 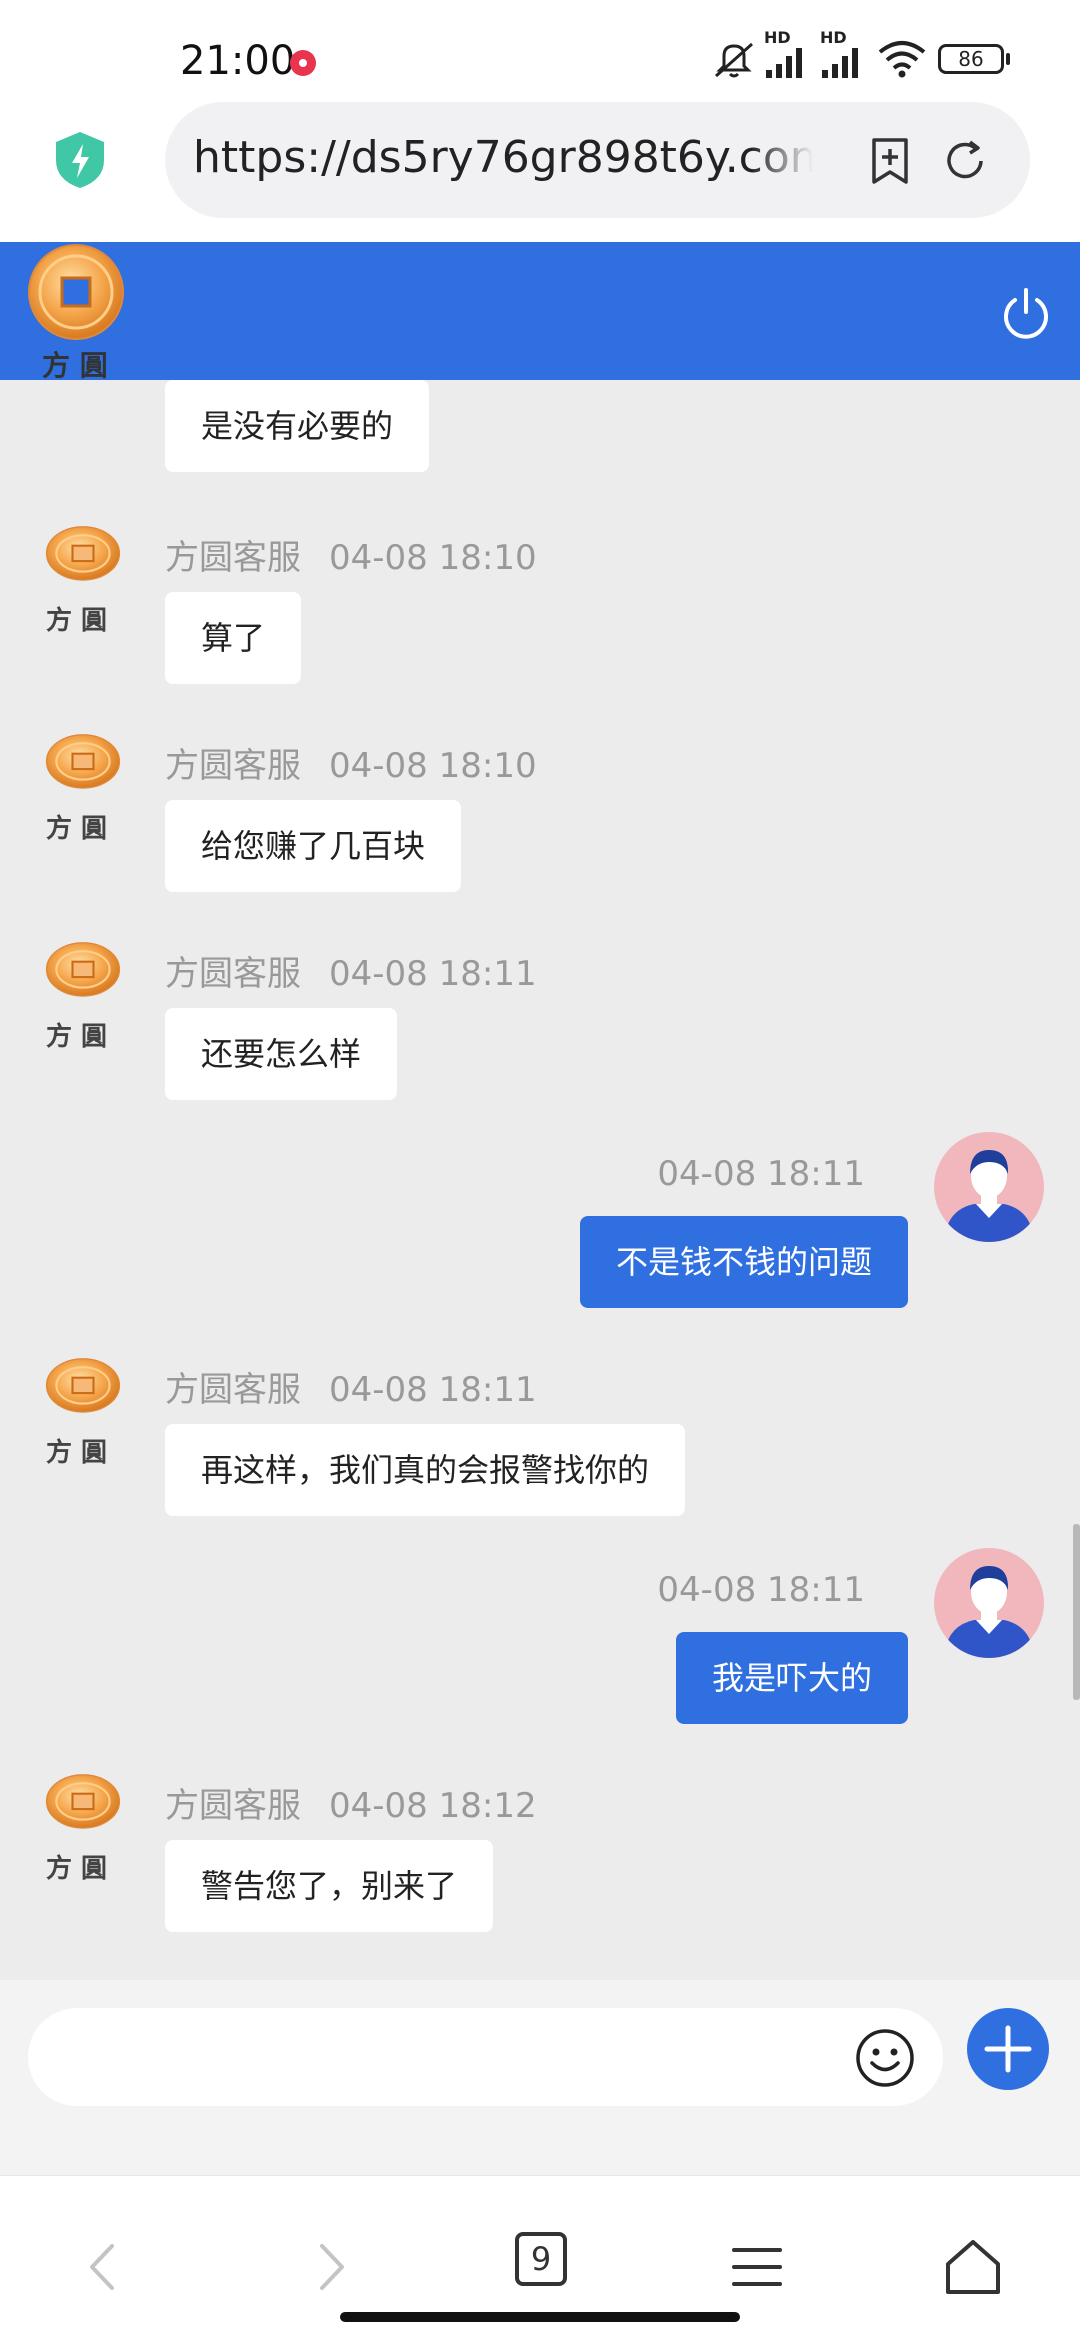 I want to click on message-bubble: 是没有必要的, so click(x=297, y=426).